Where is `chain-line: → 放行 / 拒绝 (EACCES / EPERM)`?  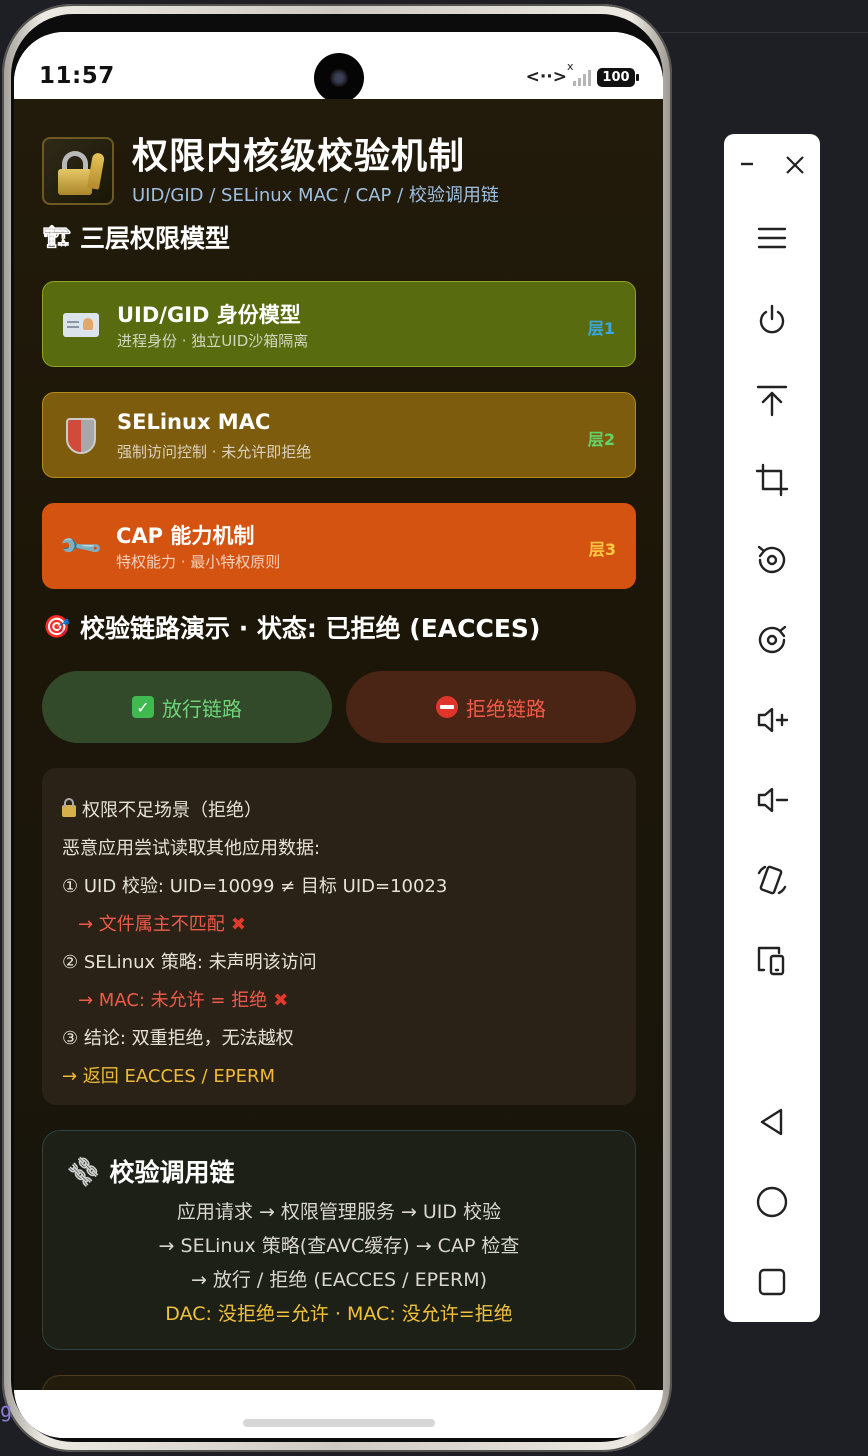 chain-line: → 放行 / 拒绝 (EACCES / EPERM) is located at coordinates (339, 1280).